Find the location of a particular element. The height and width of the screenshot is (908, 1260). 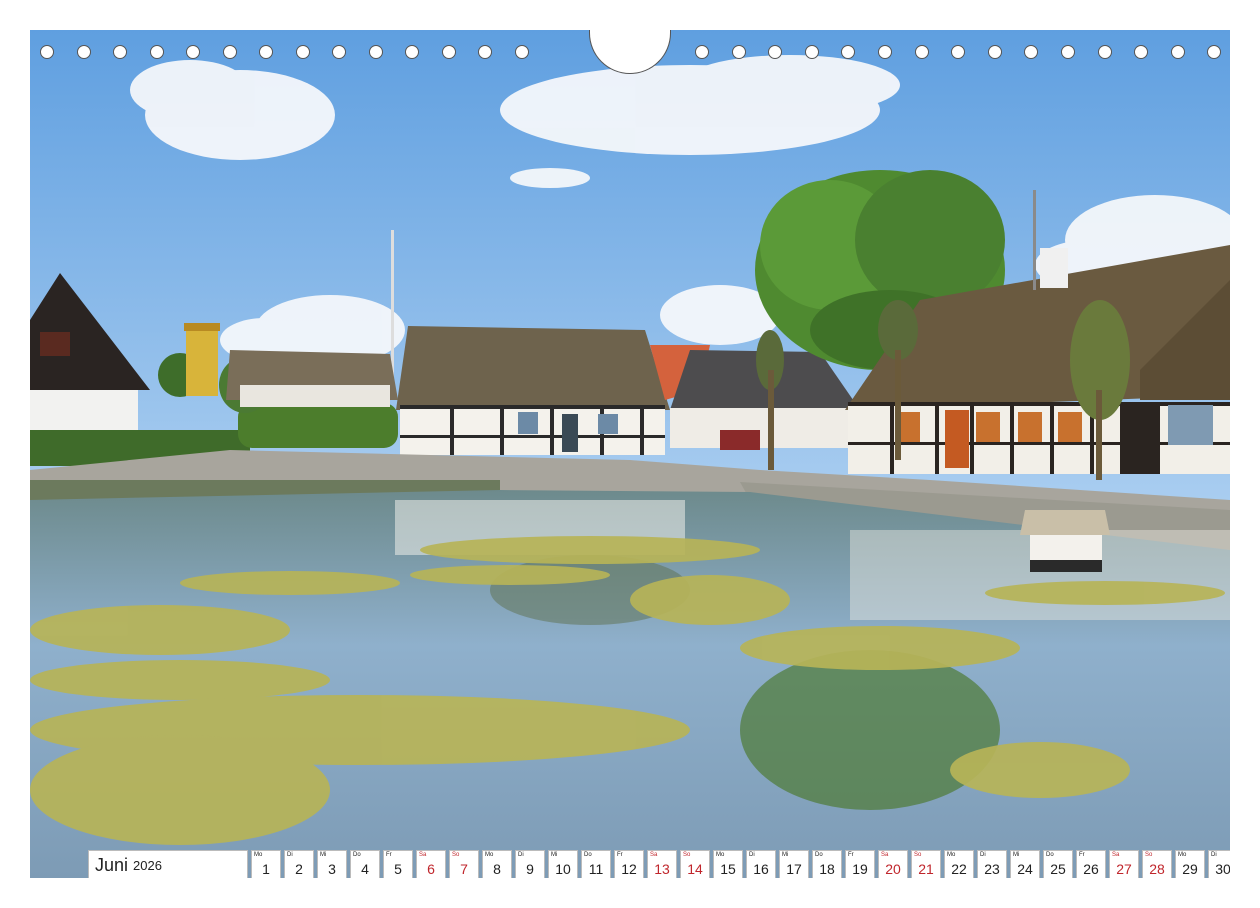

day-cell: So 28 is located at coordinates (1157, 864).